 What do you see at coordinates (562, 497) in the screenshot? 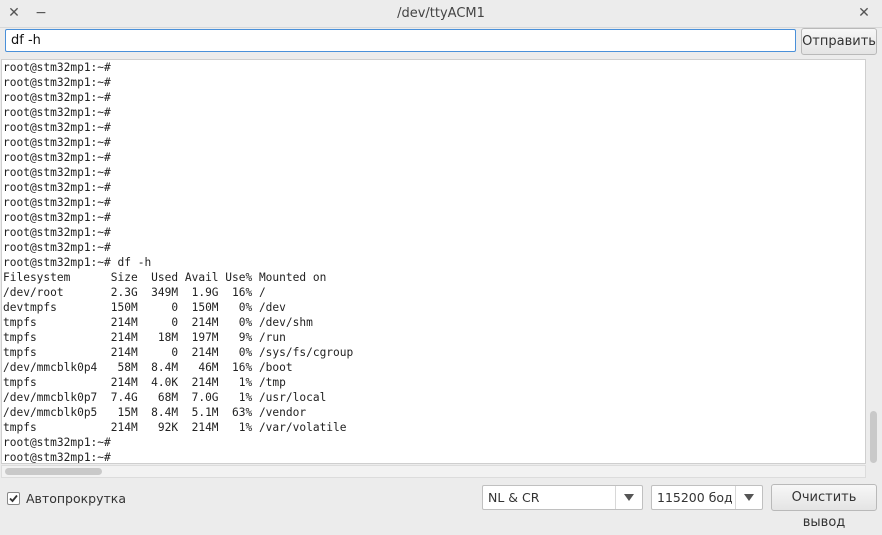
I see `line-ending-select: NL & CR` at bounding box center [562, 497].